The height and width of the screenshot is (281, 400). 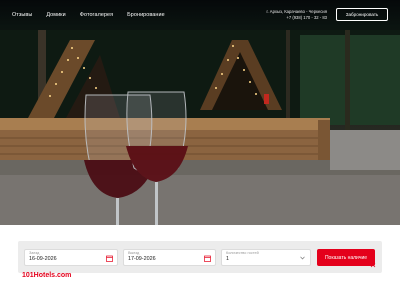 I want to click on checkin-field: Заезд 16-09-2026, so click(x=71, y=257).